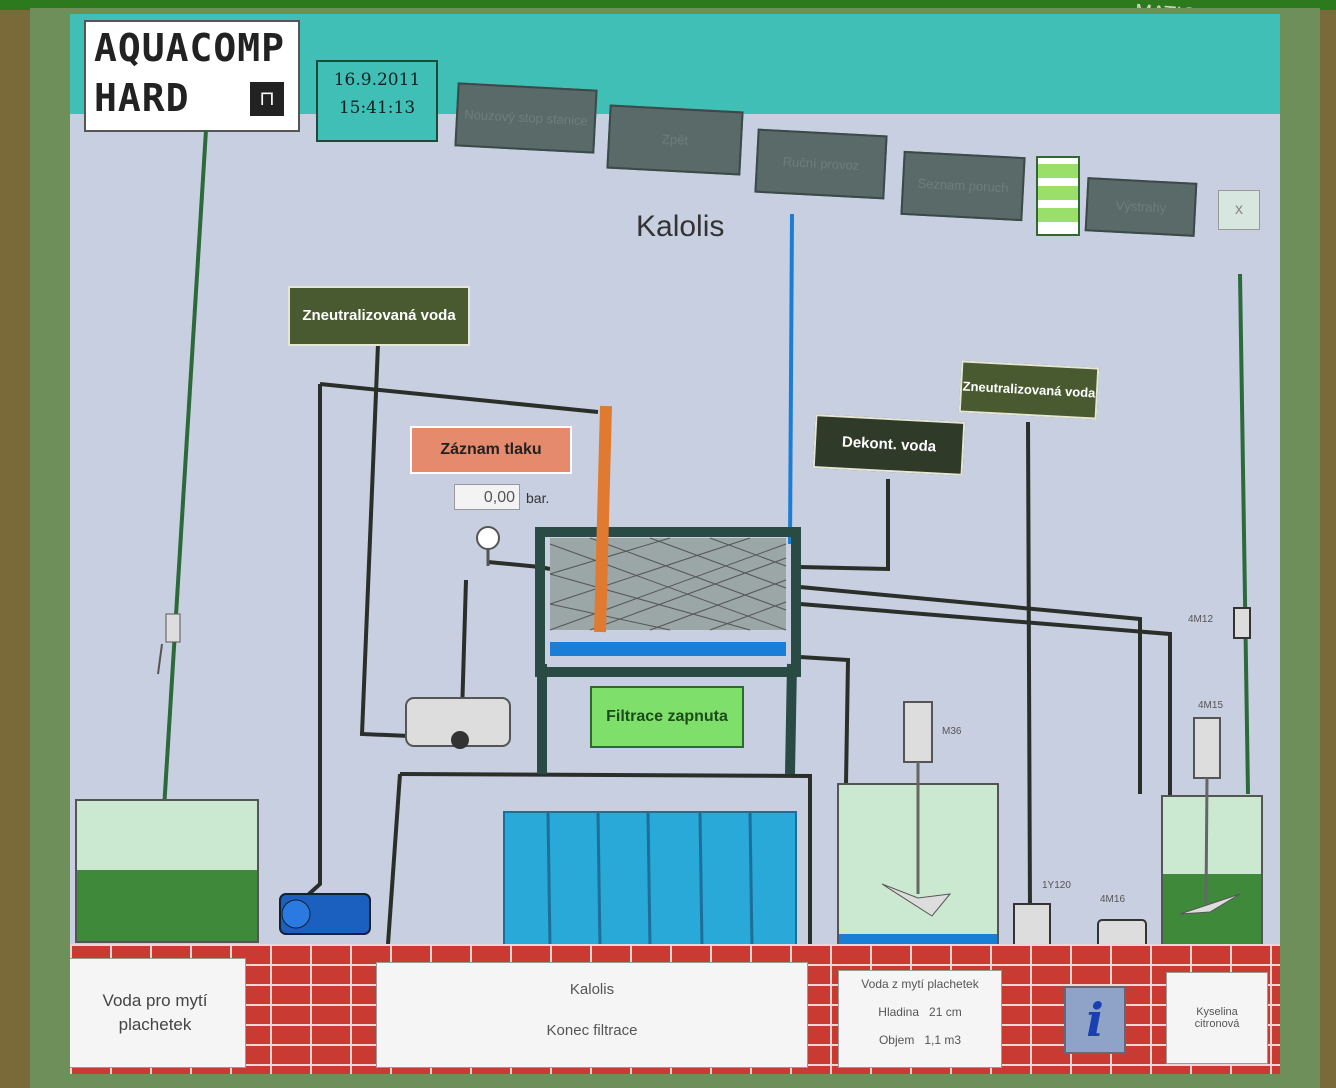 This screenshot has width=1336, height=1088. What do you see at coordinates (920, 984) in the screenshot?
I see `washed-water-title: Voda z mytí plachetek` at bounding box center [920, 984].